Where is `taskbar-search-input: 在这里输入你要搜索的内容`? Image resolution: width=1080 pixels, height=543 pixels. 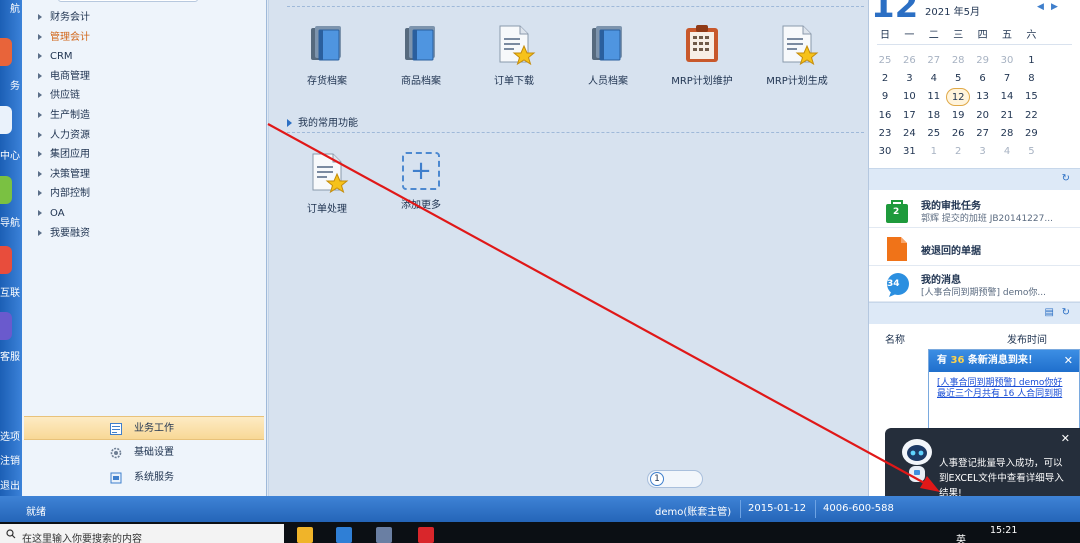 taskbar-search-input: 在这里输入你要搜索的内容 is located at coordinates (142, 533).